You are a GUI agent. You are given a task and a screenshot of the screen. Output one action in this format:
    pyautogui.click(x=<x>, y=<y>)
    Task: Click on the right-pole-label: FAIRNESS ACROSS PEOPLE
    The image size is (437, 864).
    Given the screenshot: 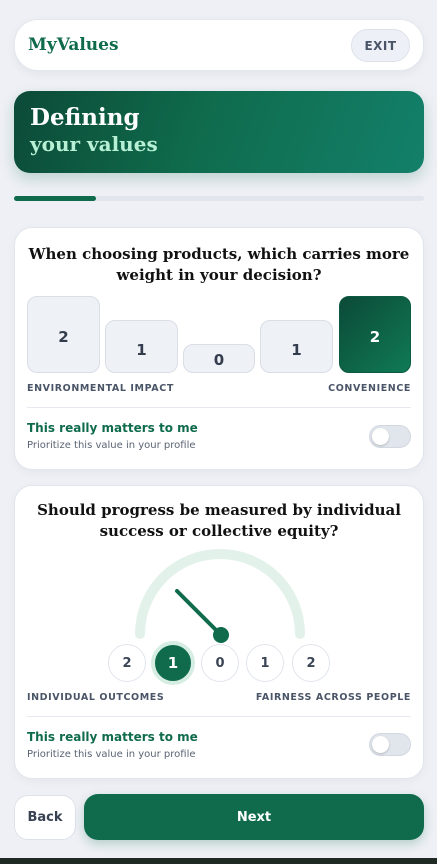 What is the action you would take?
    pyautogui.click(x=333, y=697)
    